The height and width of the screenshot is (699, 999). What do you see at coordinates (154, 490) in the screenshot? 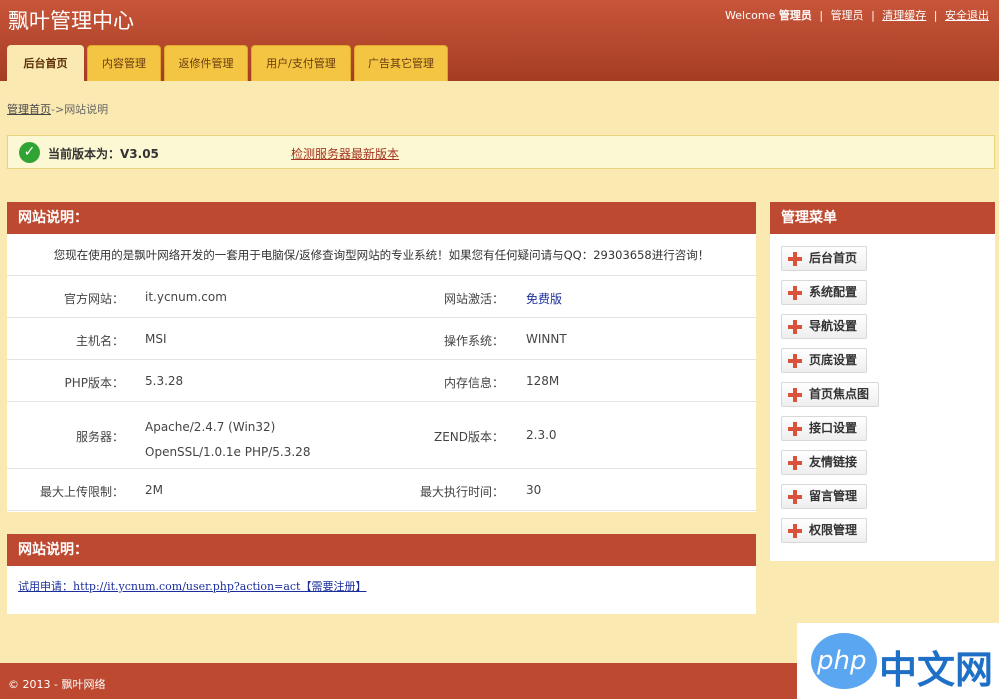
I see `info-value: 2M` at bounding box center [154, 490].